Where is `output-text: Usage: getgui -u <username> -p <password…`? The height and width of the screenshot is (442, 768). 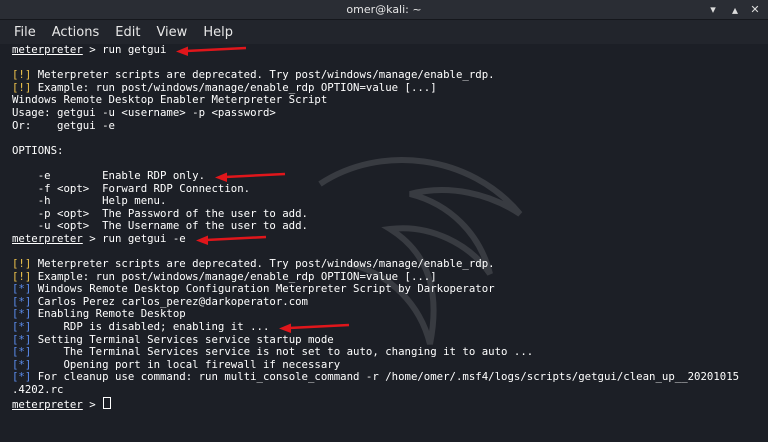 output-text: Usage: getgui -u <username> -p <password… is located at coordinates (144, 112).